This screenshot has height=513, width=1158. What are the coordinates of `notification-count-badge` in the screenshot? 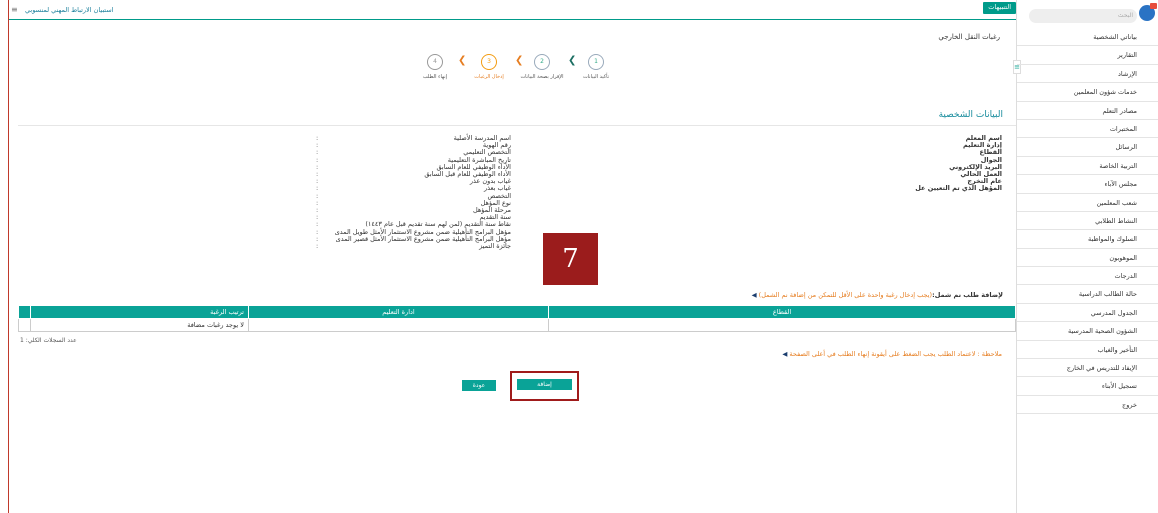 It's located at (1153, 6).